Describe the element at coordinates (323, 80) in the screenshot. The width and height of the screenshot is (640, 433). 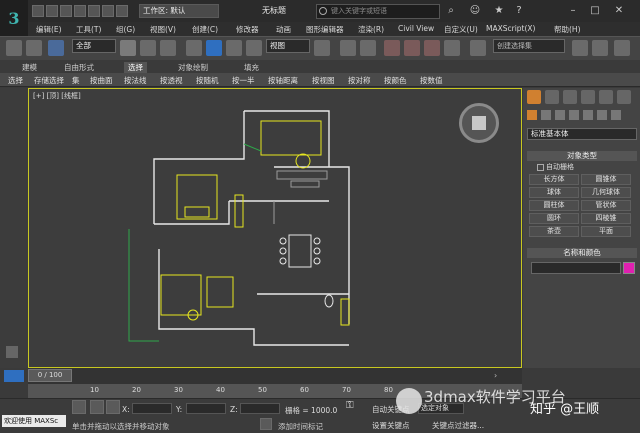
I see `ribbon-cmd-view: 按视图` at that location.